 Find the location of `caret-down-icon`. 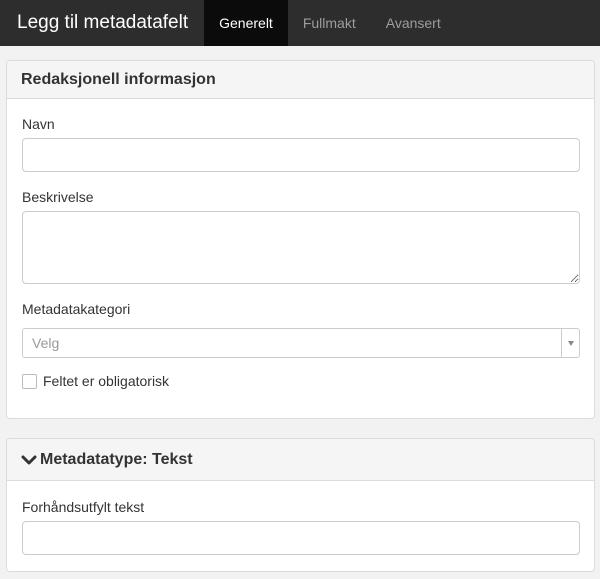

caret-down-icon is located at coordinates (570, 343).